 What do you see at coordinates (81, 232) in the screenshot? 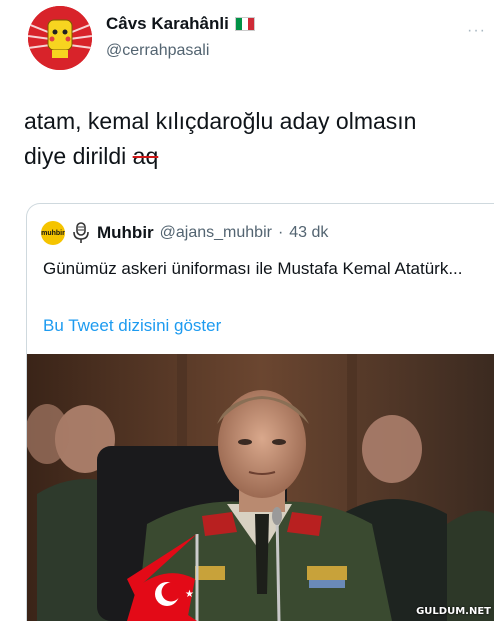
I see `microphone-icon` at bounding box center [81, 232].